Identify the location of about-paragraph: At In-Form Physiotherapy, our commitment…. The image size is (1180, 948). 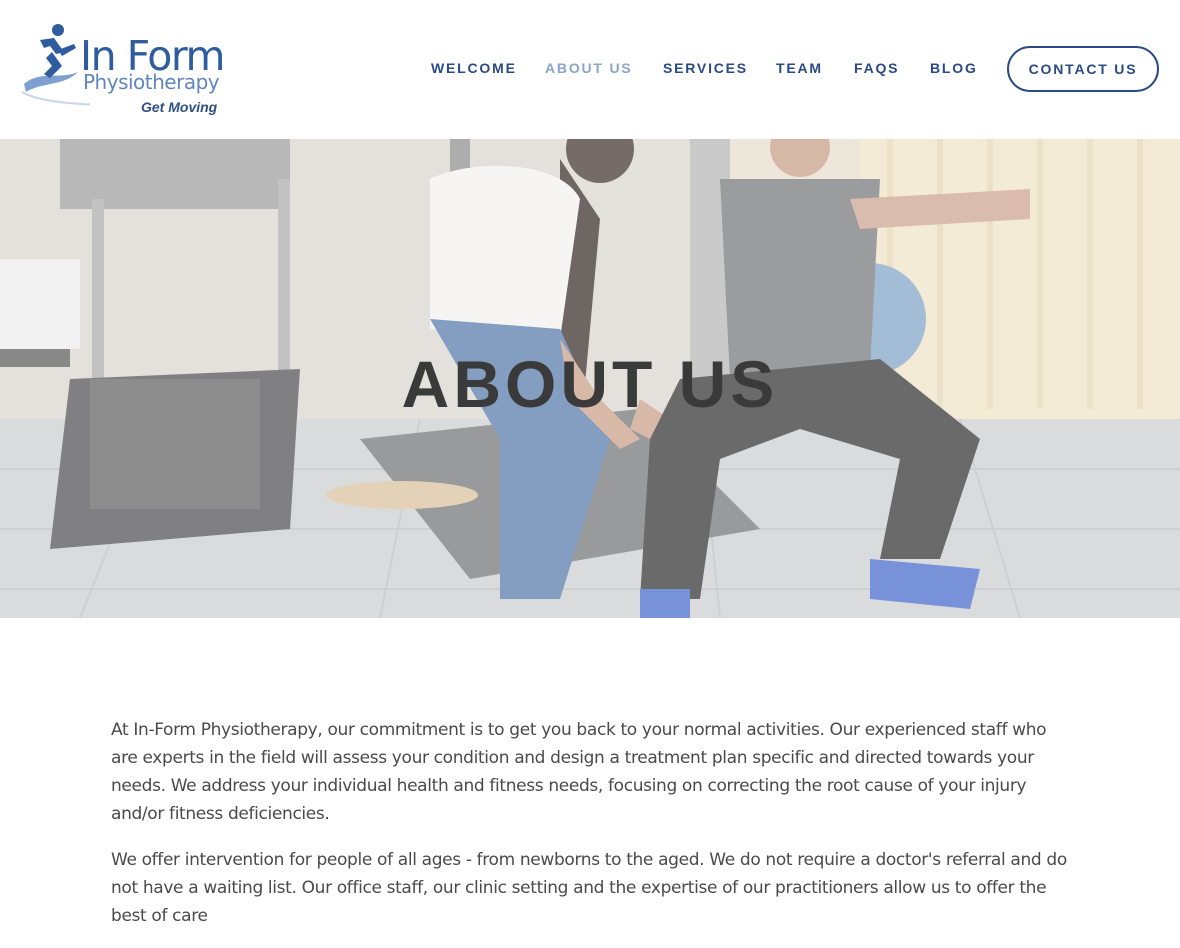
(579, 772).